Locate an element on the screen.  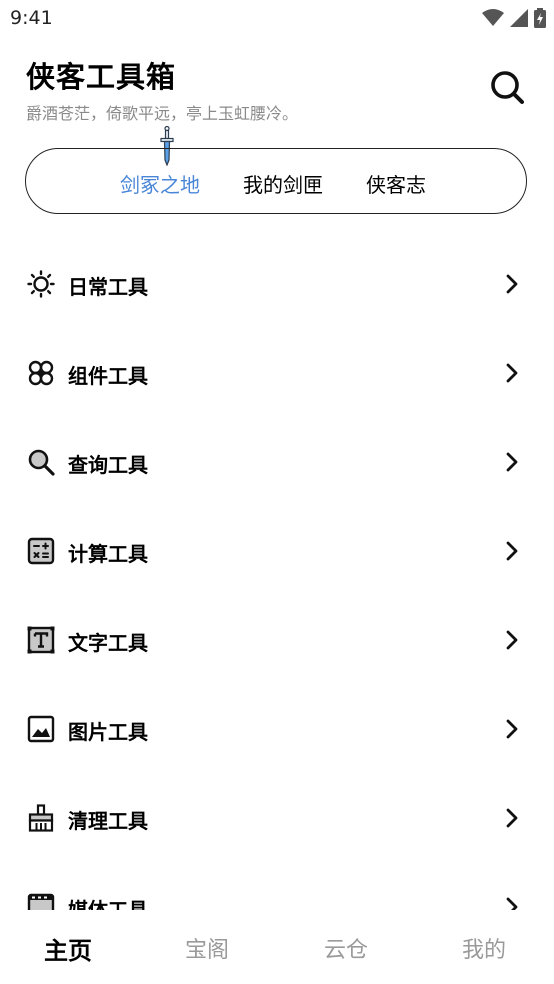
status-time: 9:41 is located at coordinates (31, 18).